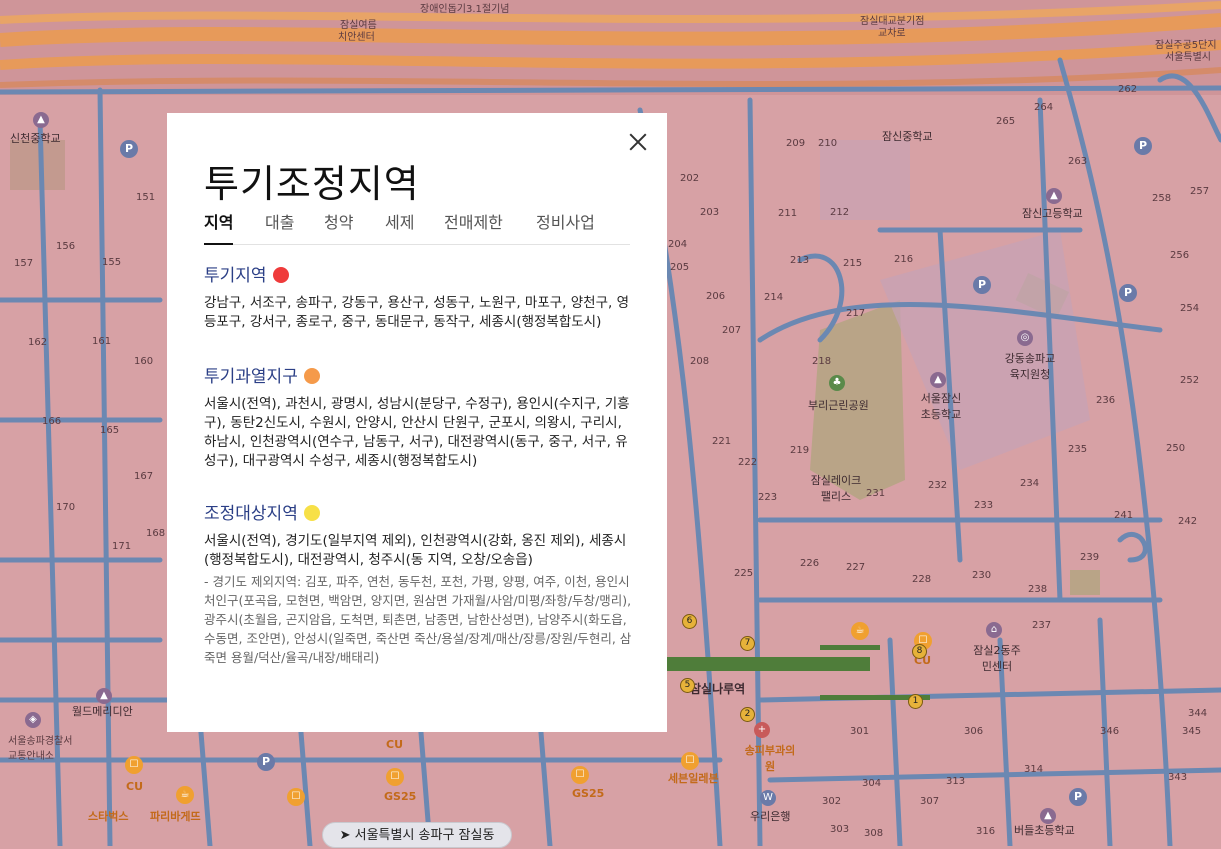  What do you see at coordinates (997, 658) in the screenshot?
I see `map-label: 잠실2동주민센터` at bounding box center [997, 658].